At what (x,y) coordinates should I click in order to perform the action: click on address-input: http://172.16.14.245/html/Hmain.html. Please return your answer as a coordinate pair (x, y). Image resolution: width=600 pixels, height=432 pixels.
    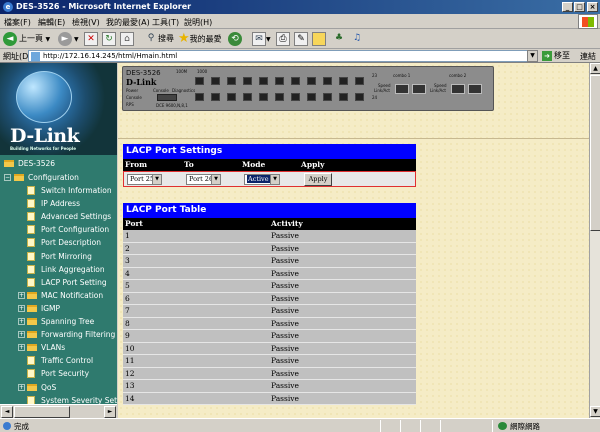
    Looking at the image, I should click on (283, 56).